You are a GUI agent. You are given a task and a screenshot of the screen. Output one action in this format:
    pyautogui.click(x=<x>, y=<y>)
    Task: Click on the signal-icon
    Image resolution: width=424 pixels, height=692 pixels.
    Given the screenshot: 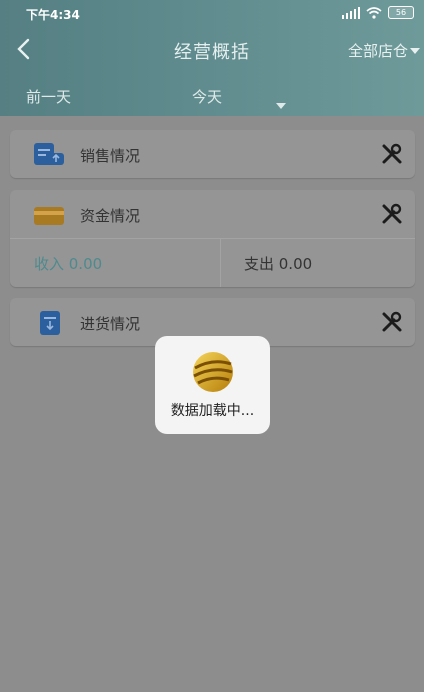 What is the action you would take?
    pyautogui.click(x=351, y=12)
    